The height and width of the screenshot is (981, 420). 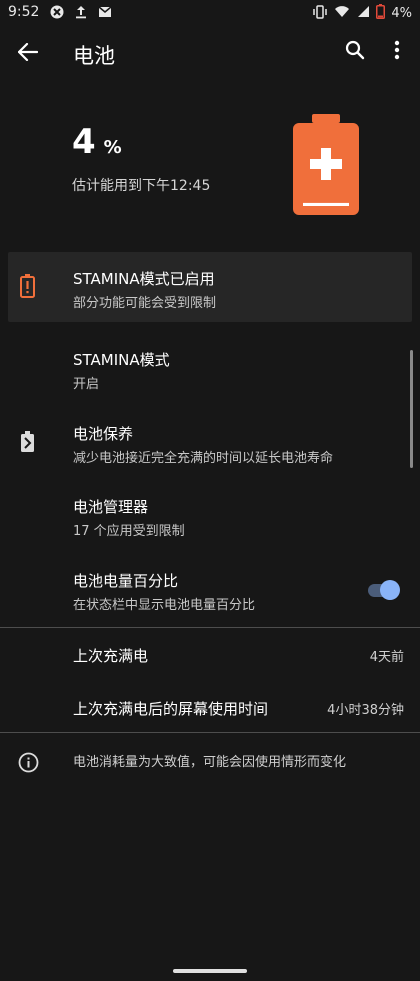 I want to click on status-bar: 9:52 4%, so click(x=210, y=13).